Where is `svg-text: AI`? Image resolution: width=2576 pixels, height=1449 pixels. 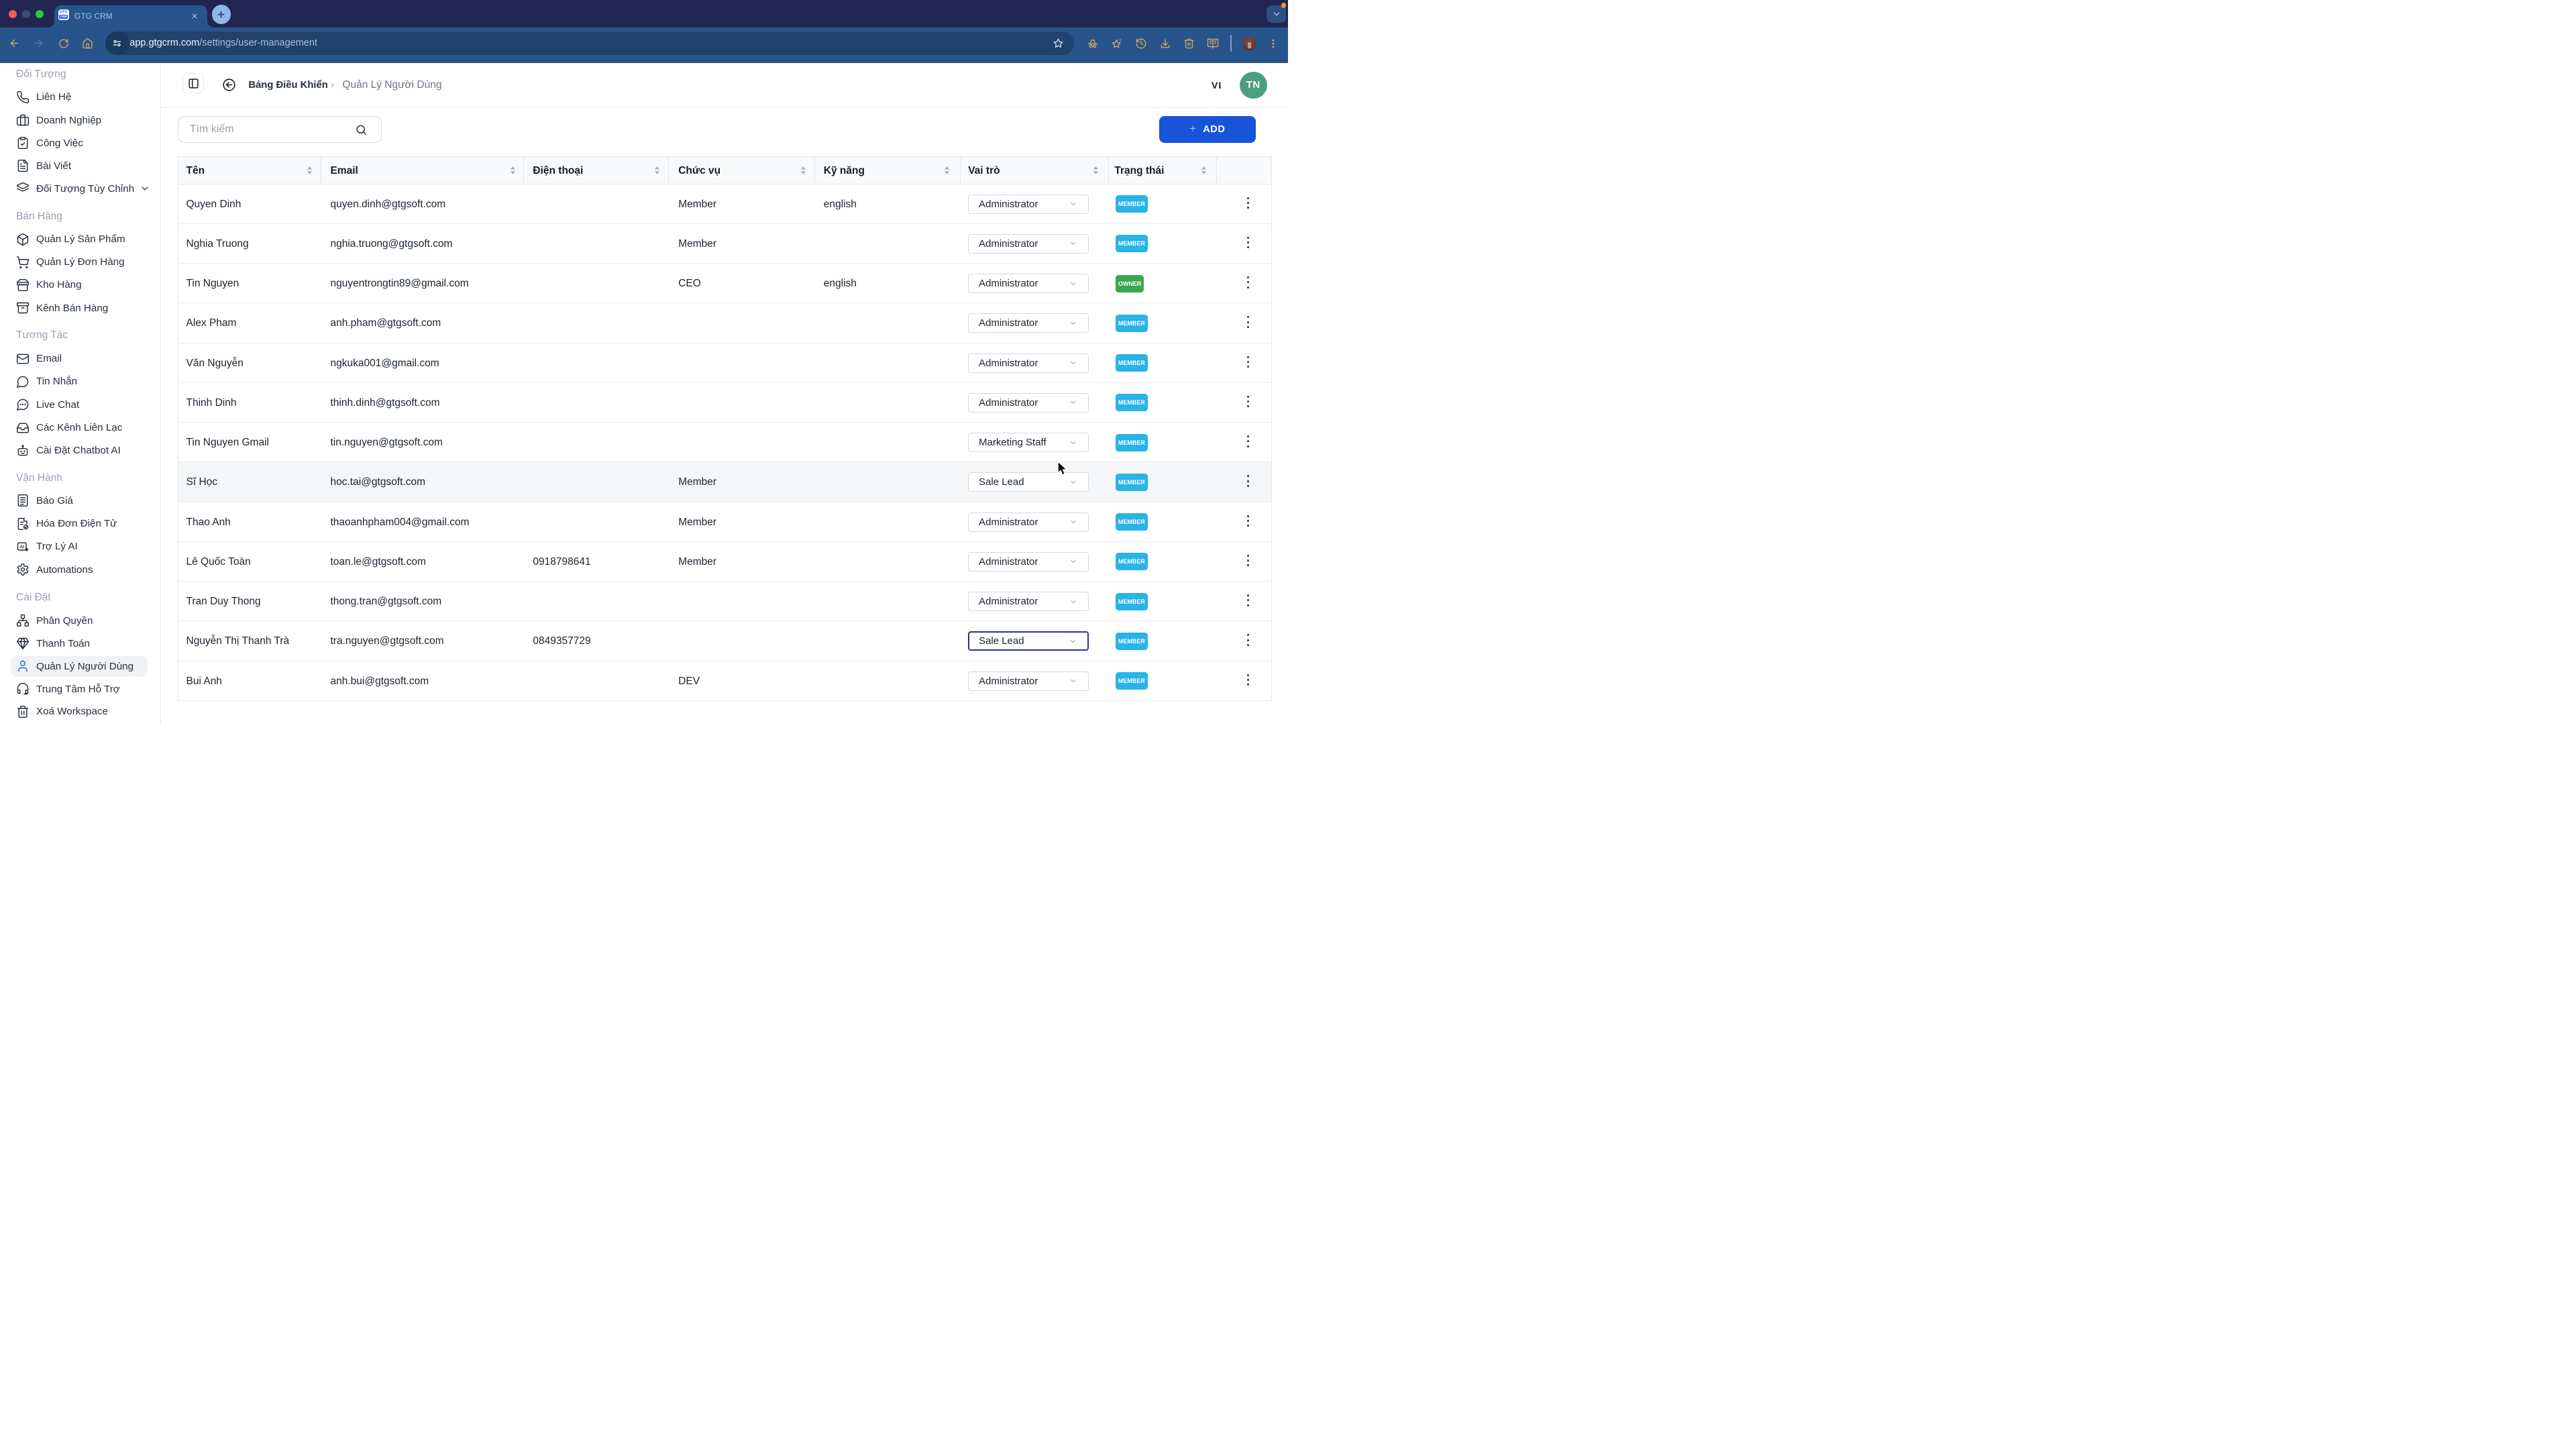
svg-text: AI is located at coordinates (21, 547).